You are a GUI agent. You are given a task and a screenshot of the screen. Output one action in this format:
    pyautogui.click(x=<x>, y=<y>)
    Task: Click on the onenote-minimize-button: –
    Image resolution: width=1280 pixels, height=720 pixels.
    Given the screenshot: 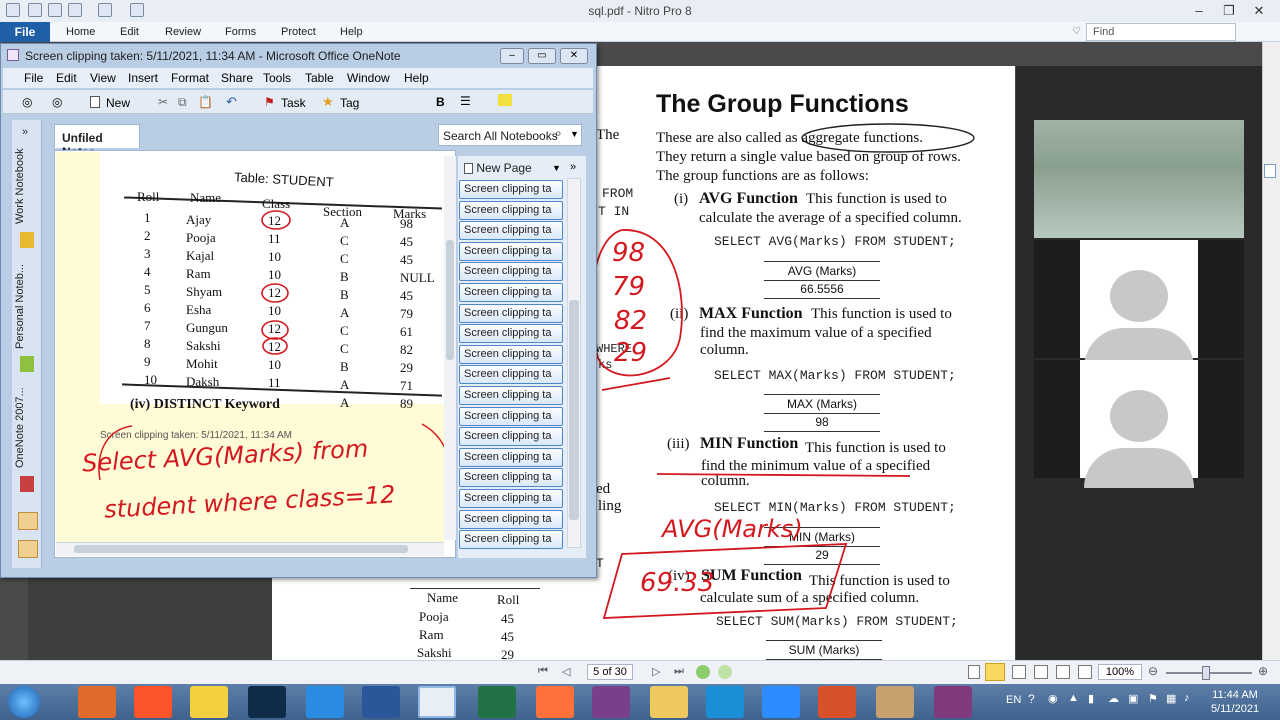 What is the action you would take?
    pyautogui.click(x=512, y=56)
    